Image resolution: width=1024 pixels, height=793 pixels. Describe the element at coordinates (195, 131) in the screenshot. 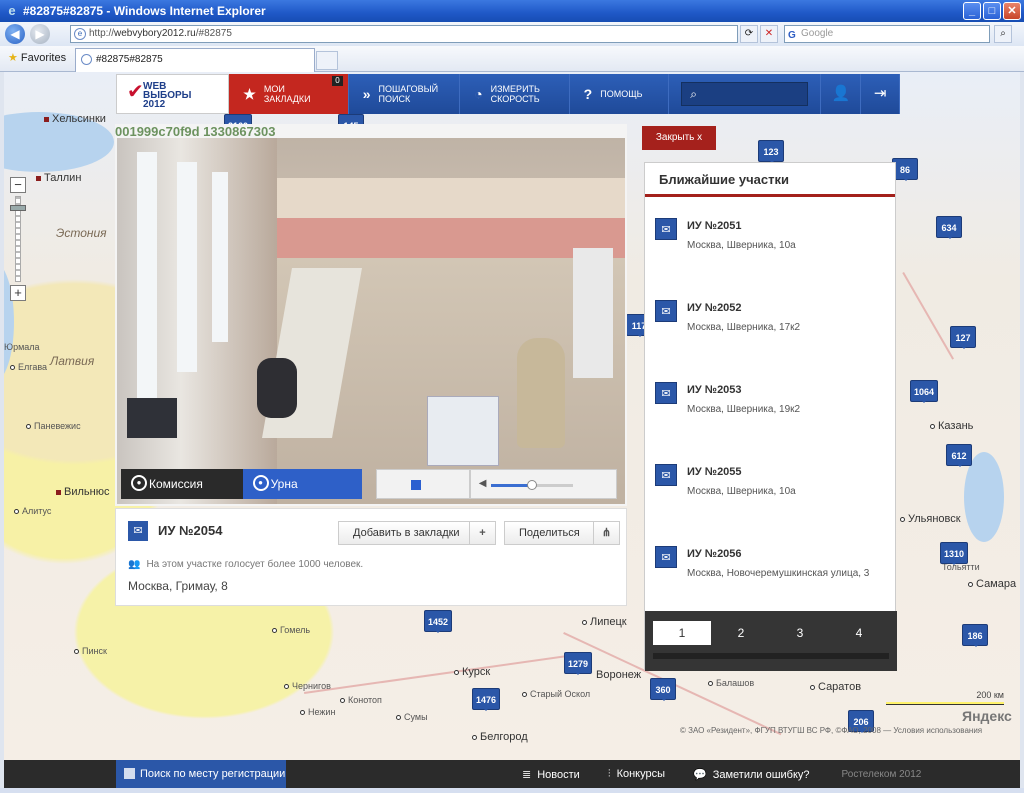

I see `camera-id-caption: 001999c70f9d 1330867303` at that location.